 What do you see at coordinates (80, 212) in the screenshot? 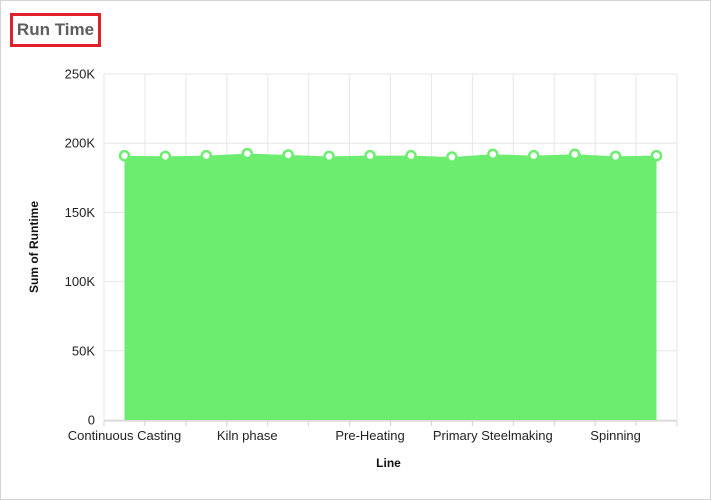
I see `y-tick-label: 150K` at bounding box center [80, 212].